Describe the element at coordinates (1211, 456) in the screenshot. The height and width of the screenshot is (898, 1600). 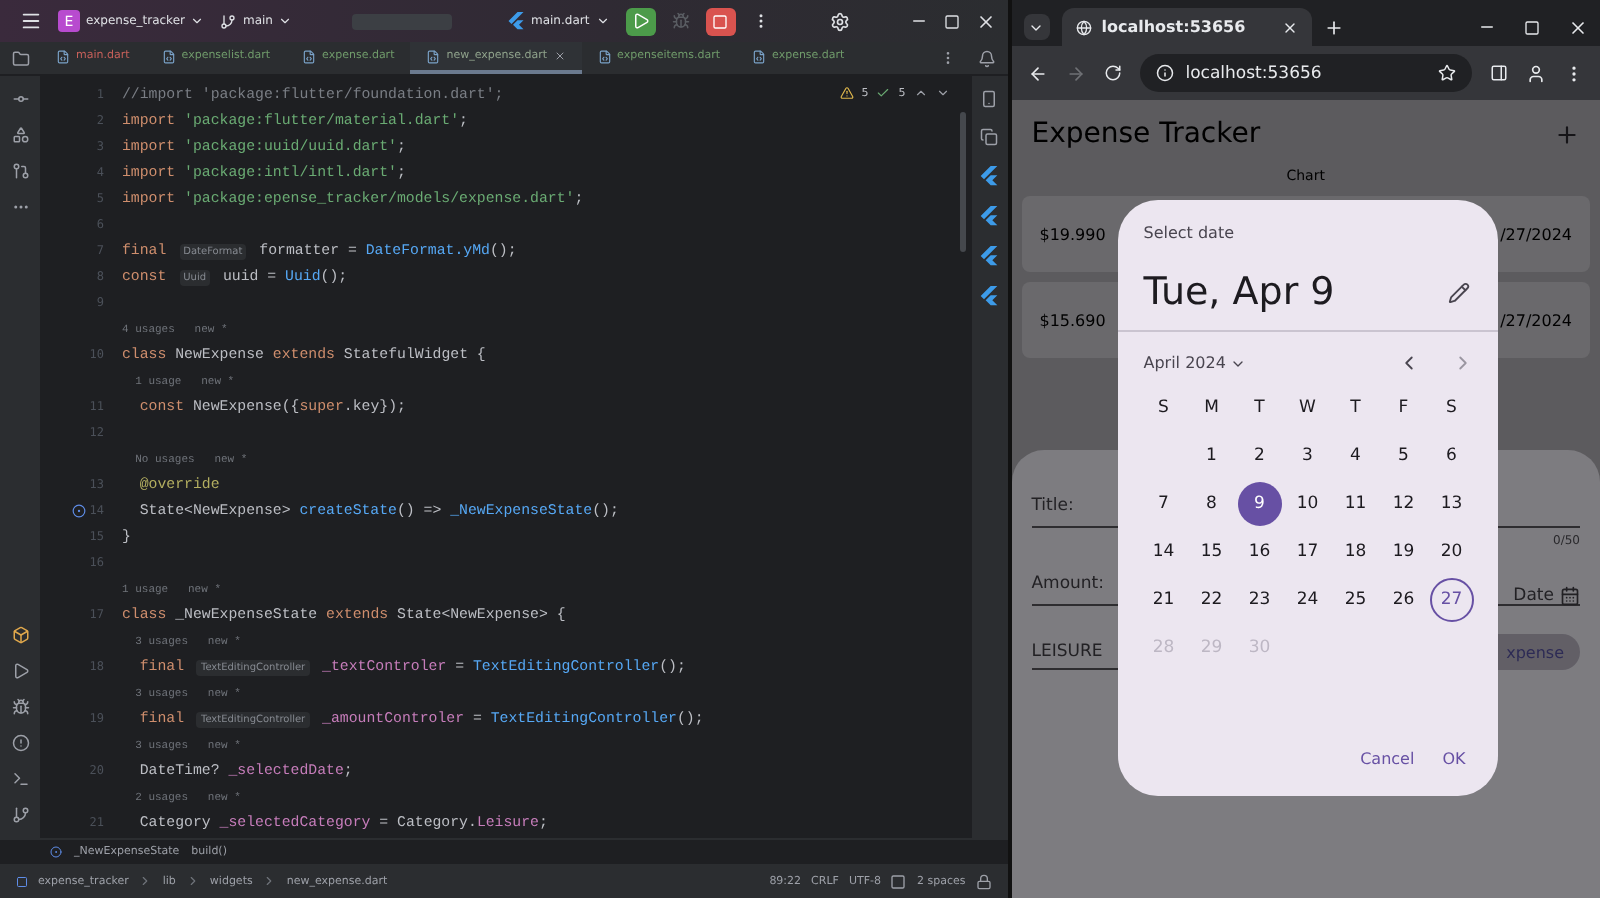
I see `calendar-day: 1` at that location.